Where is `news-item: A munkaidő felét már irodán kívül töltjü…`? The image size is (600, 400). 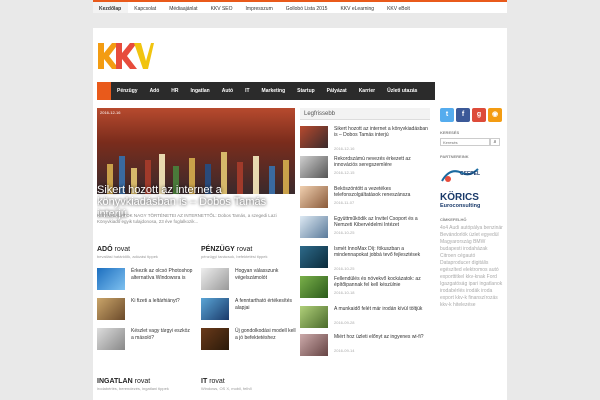
news-item: A munkaidő felét már irodán kívül töltjü… is located at coordinates (365, 316).